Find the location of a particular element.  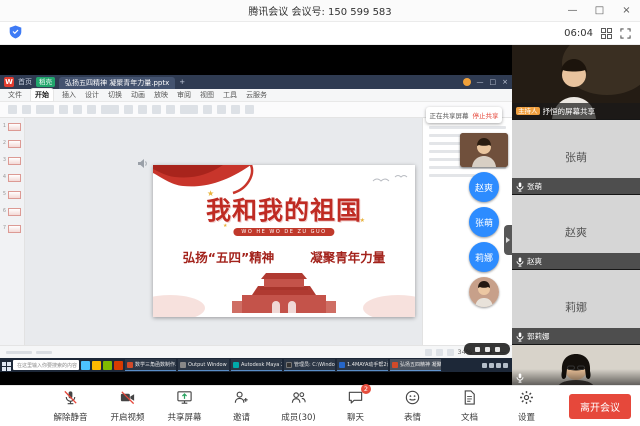

floating-avatar: 赵爽 is located at coordinates (484, 187).